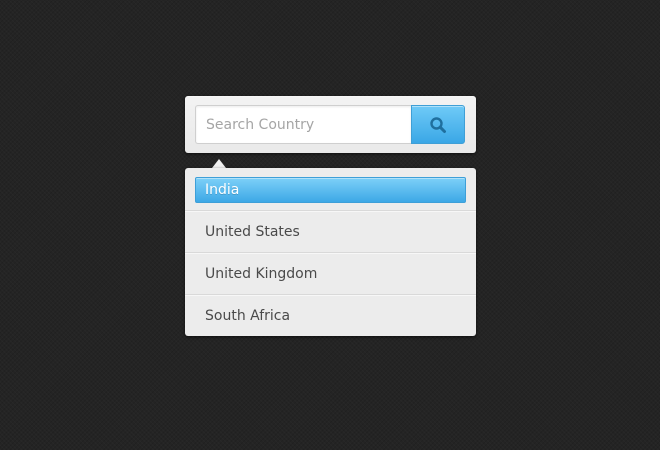 This screenshot has width=660, height=450. Describe the element at coordinates (330, 315) in the screenshot. I see `list-item: South Africa` at that location.